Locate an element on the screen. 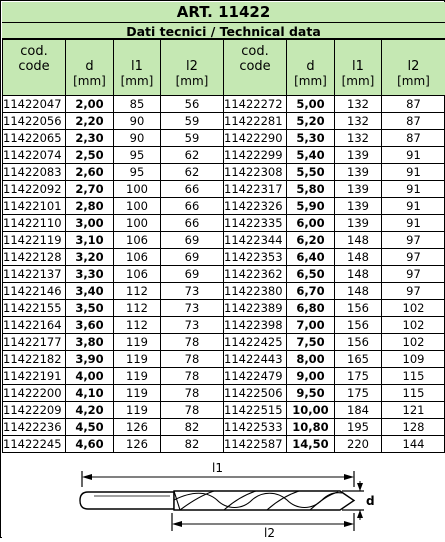 Image resolution: width=445 pixels, height=542 pixels. cell-l2: 69 is located at coordinates (192, 240).